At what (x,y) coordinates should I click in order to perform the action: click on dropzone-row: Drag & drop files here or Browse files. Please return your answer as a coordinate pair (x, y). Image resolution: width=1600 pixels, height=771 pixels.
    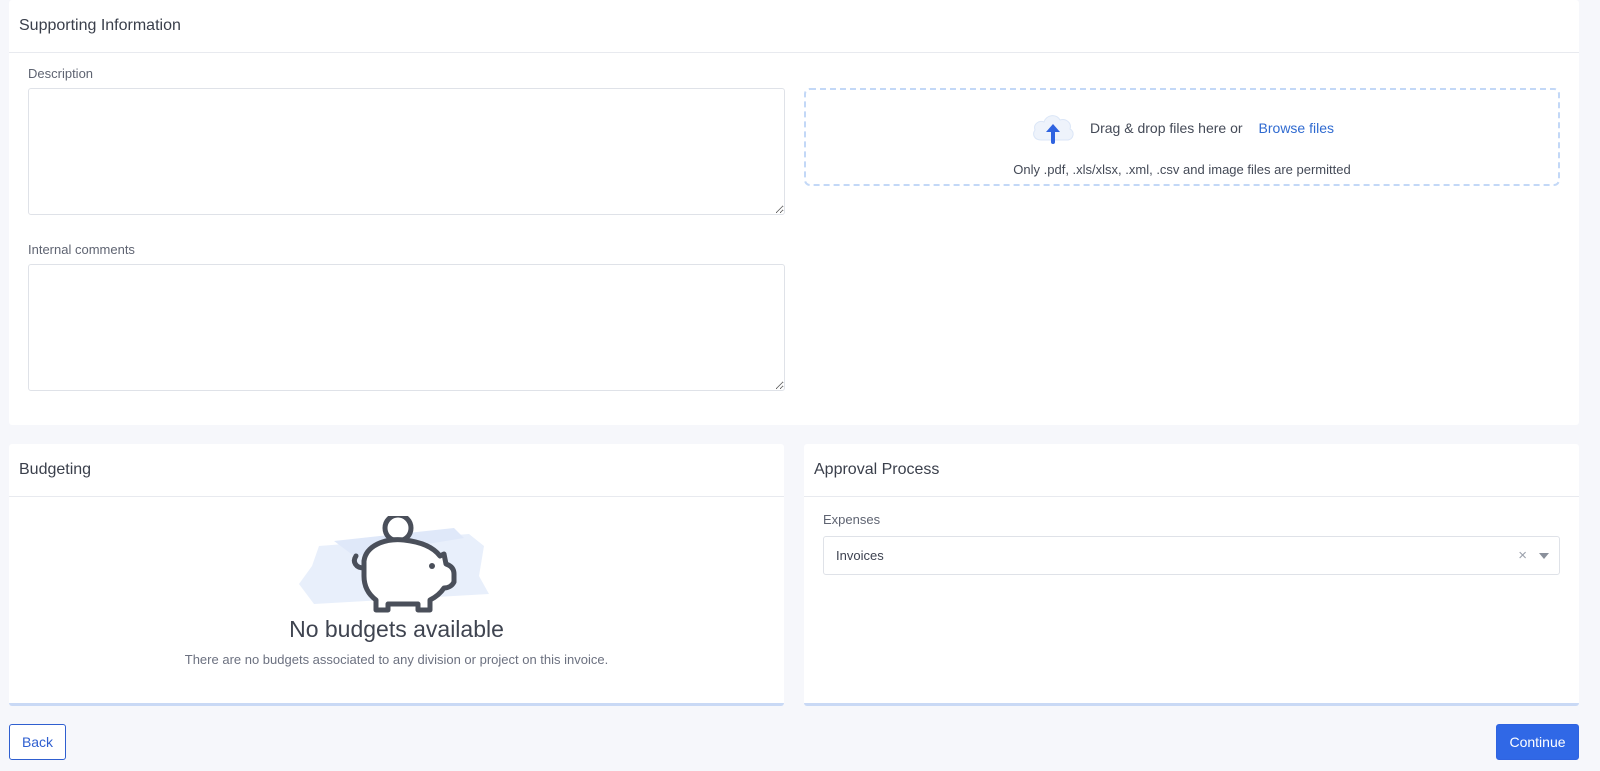
    Looking at the image, I should click on (1182, 128).